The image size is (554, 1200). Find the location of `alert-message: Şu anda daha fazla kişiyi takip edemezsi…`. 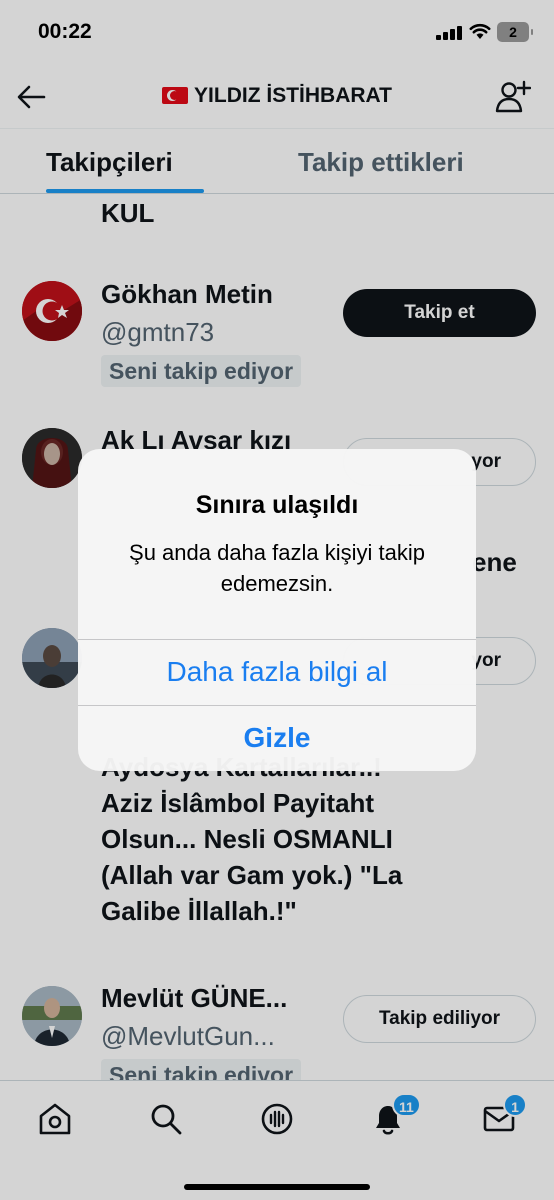

alert-message: Şu anda daha fazla kişiyi takip edemezsi… is located at coordinates (277, 568).